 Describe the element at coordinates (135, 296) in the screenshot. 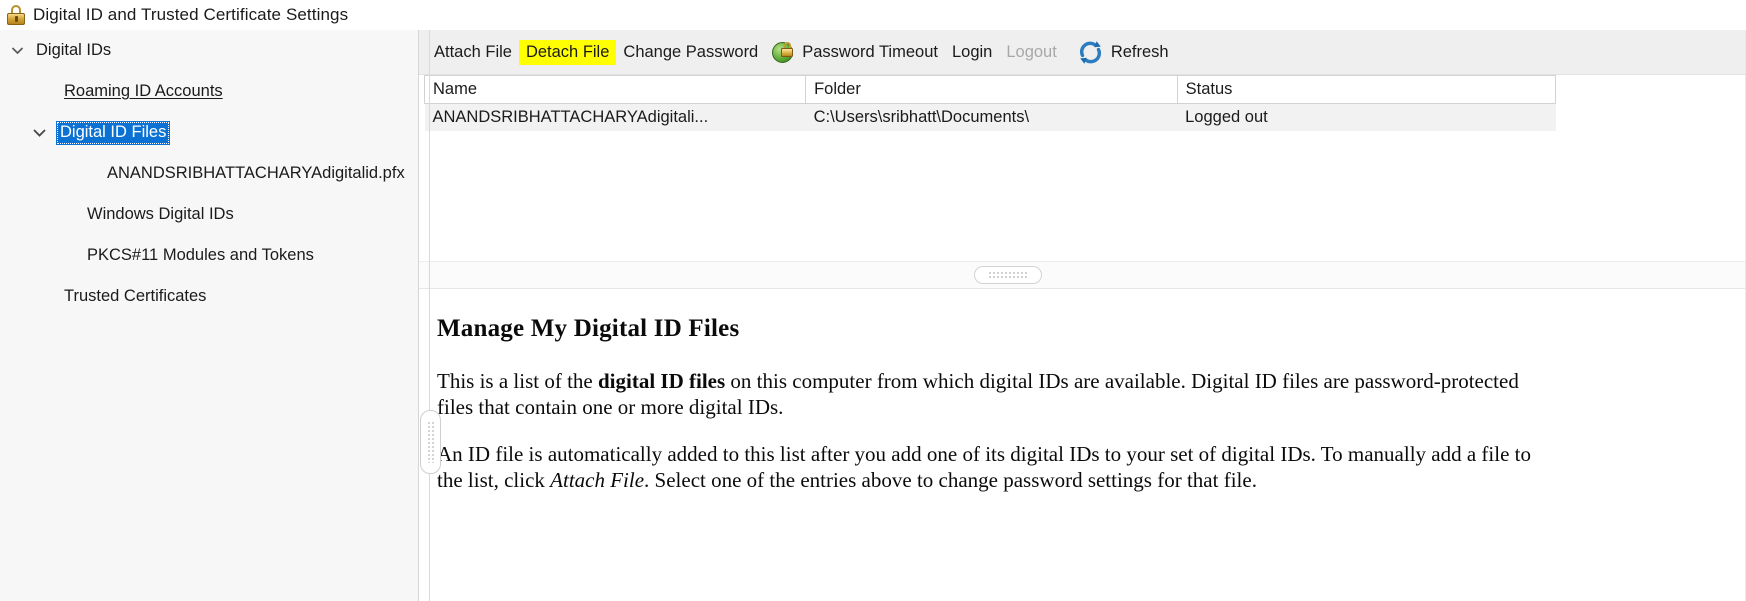

I see `sidebar-item-label: Trusted Certificates` at that location.